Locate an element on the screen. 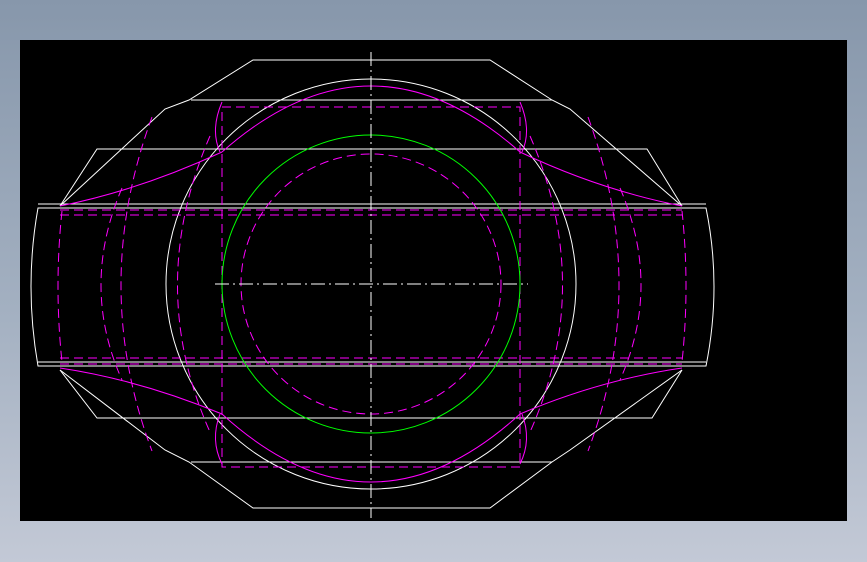 Image resolution: width=867 pixels, height=562 pixels. curve-lower-right is located at coordinates (601, 391).